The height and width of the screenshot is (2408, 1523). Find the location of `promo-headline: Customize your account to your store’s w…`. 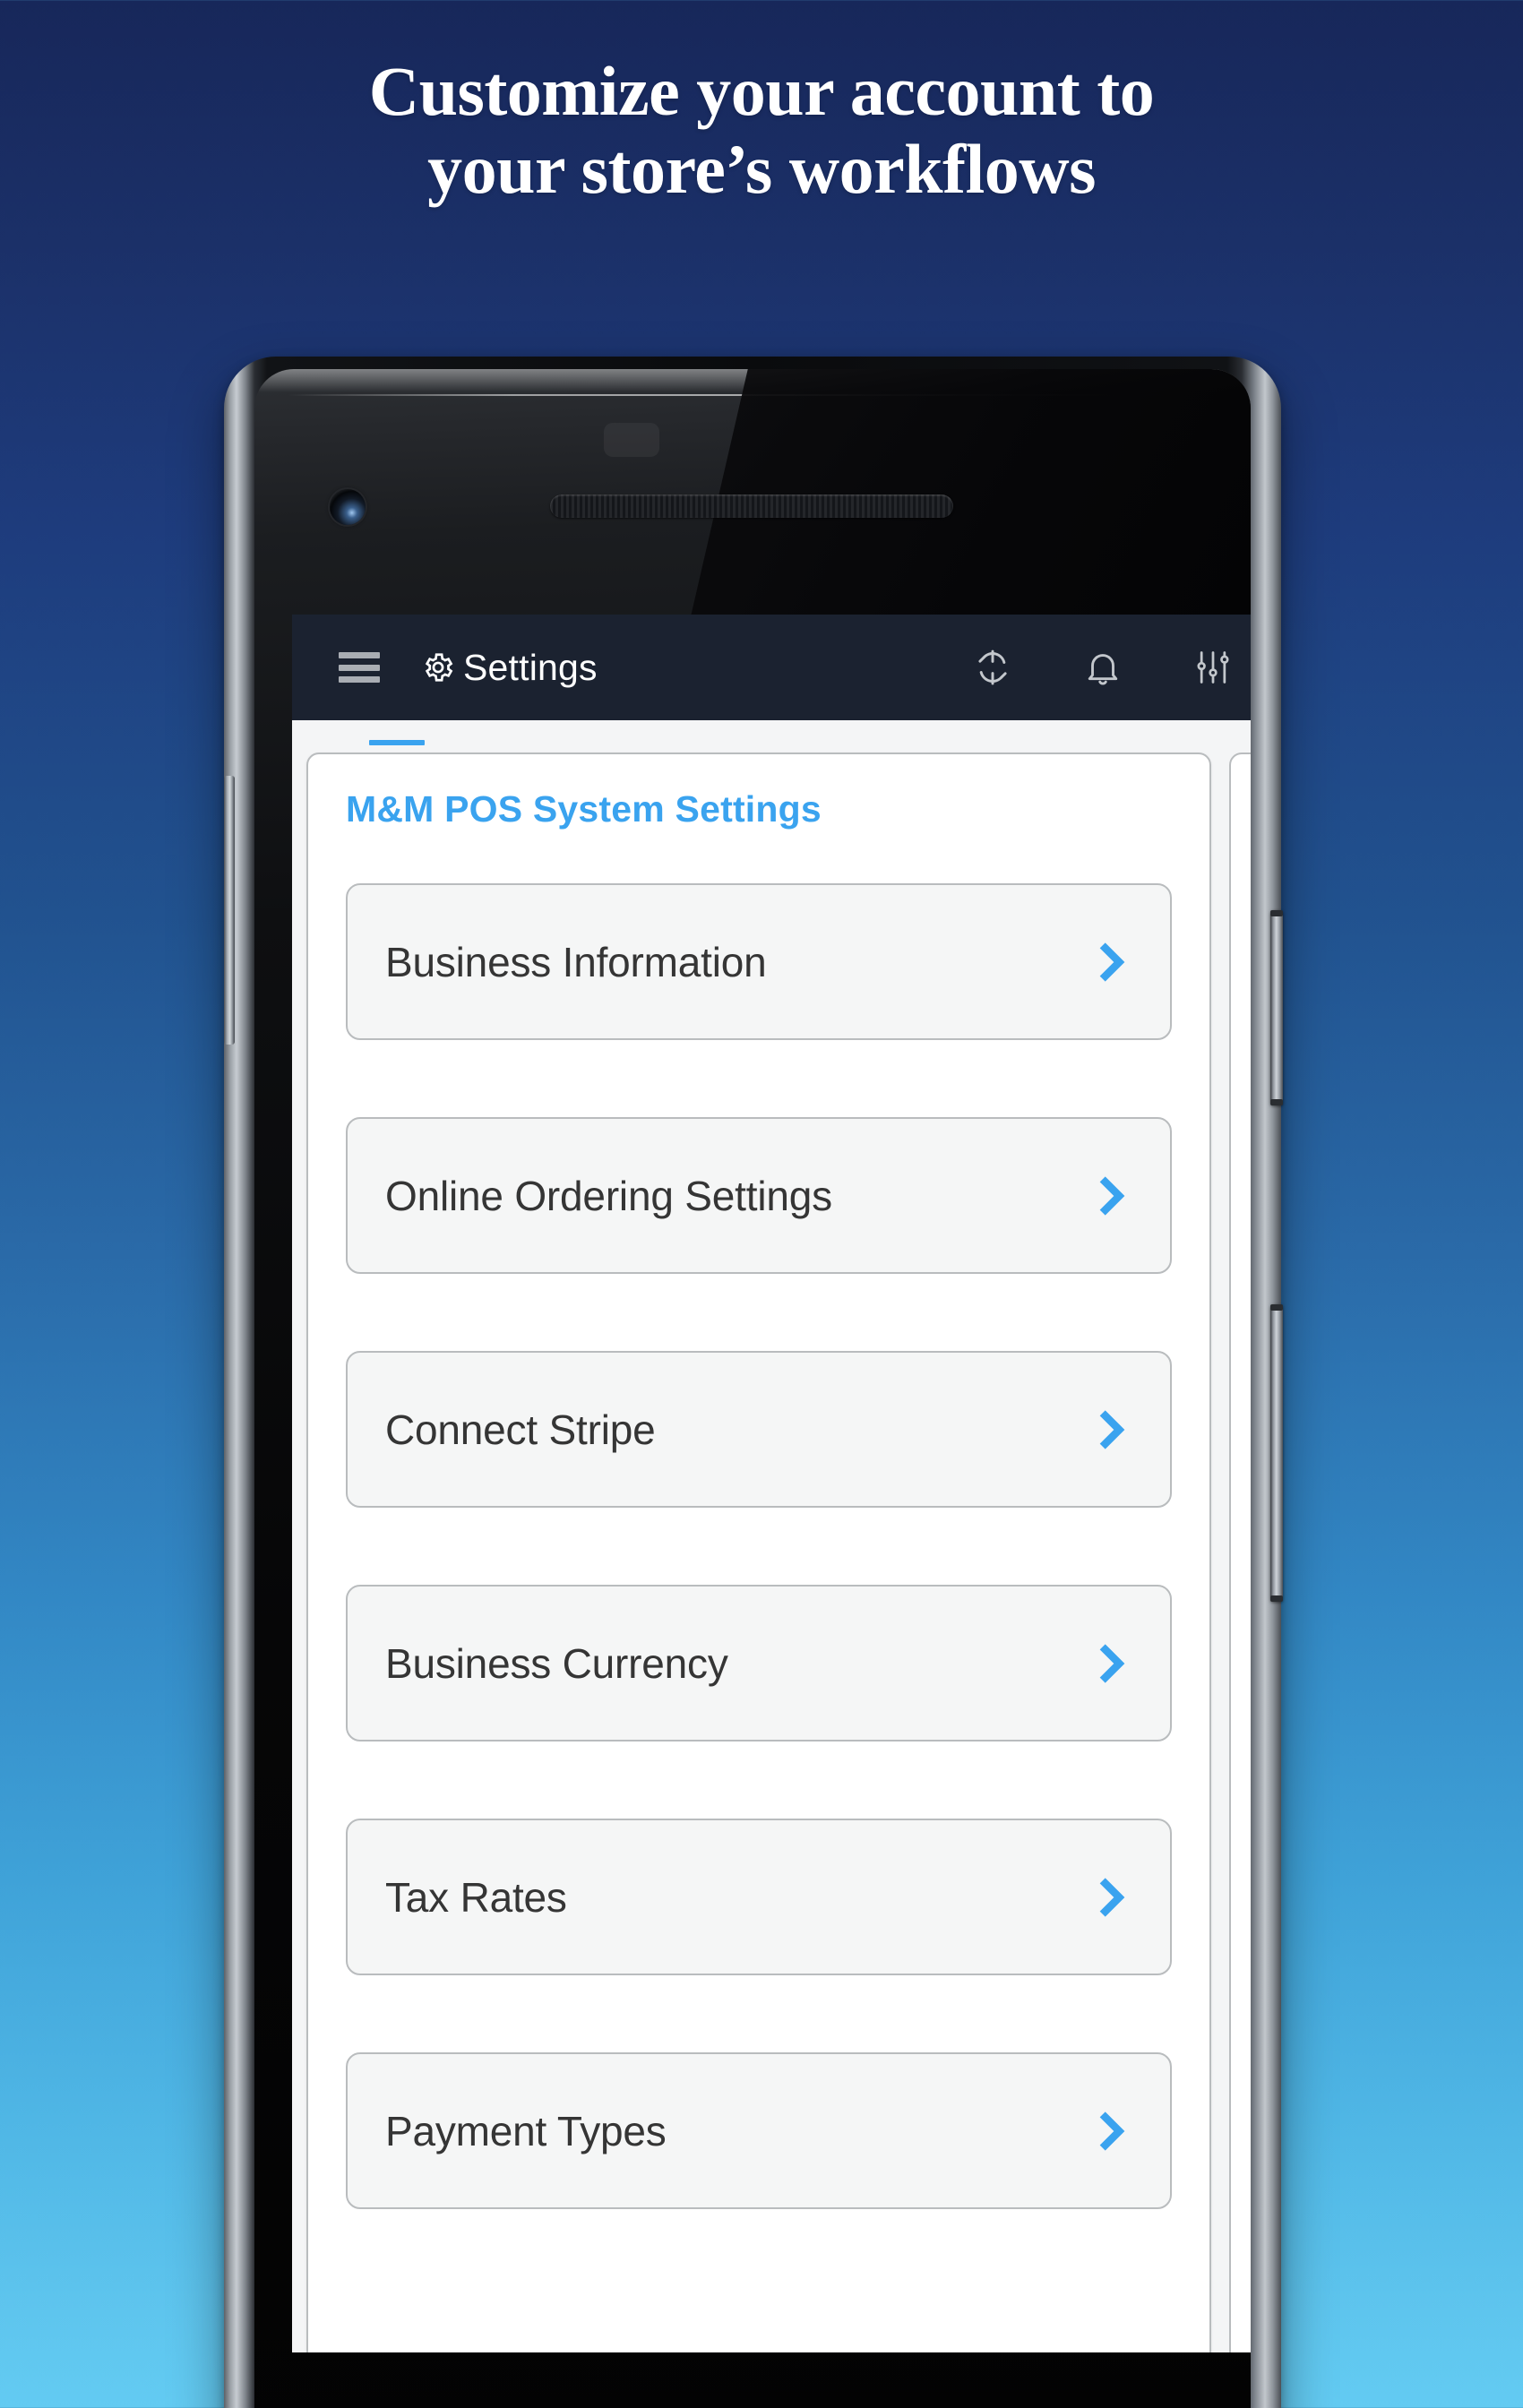

promo-headline: Customize your account to your store’s w… is located at coordinates (762, 130).